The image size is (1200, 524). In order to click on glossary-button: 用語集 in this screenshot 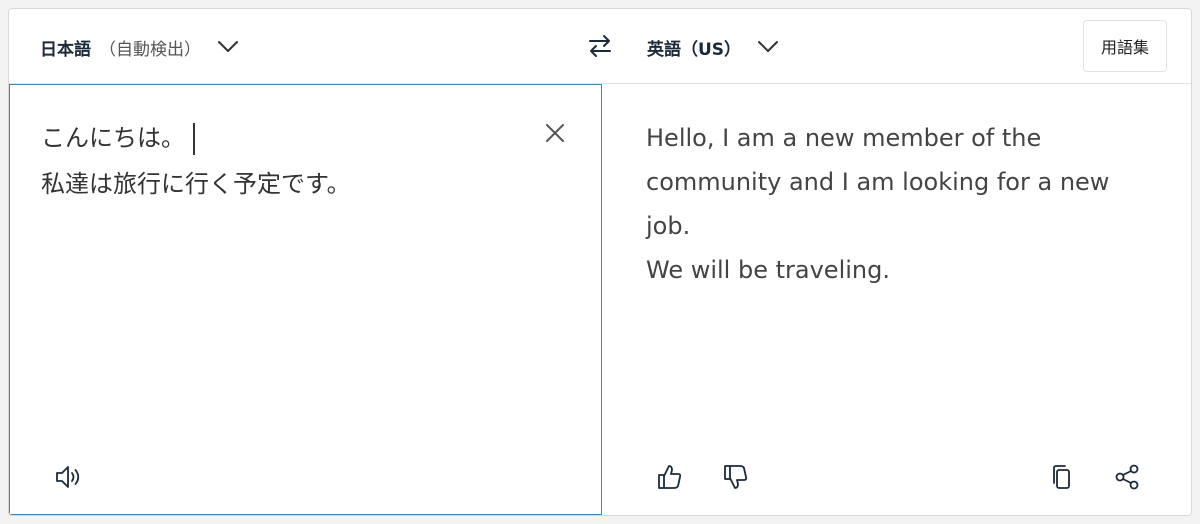, I will do `click(1125, 46)`.